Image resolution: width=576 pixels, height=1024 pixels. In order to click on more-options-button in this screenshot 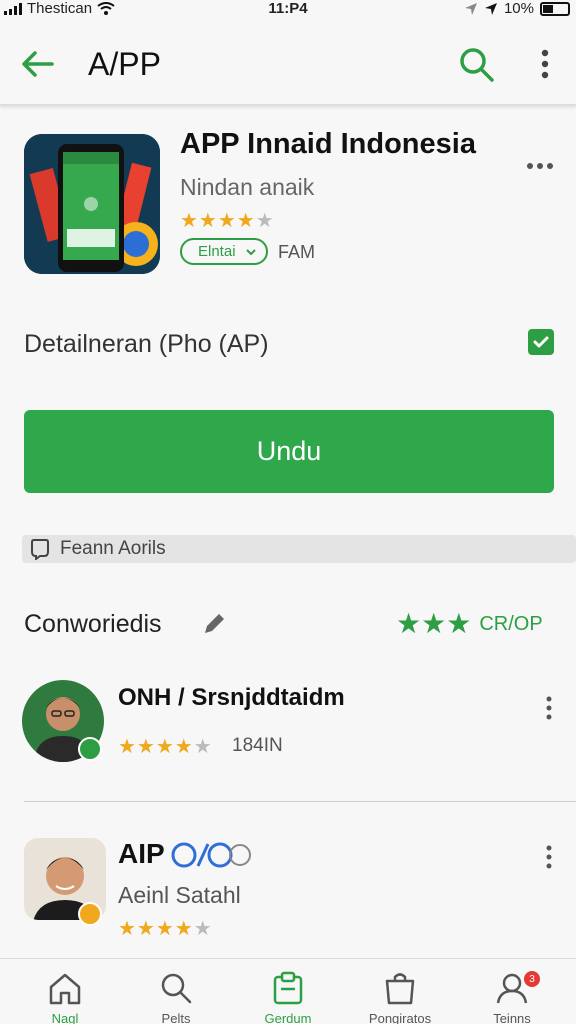, I will do `click(545, 64)`.